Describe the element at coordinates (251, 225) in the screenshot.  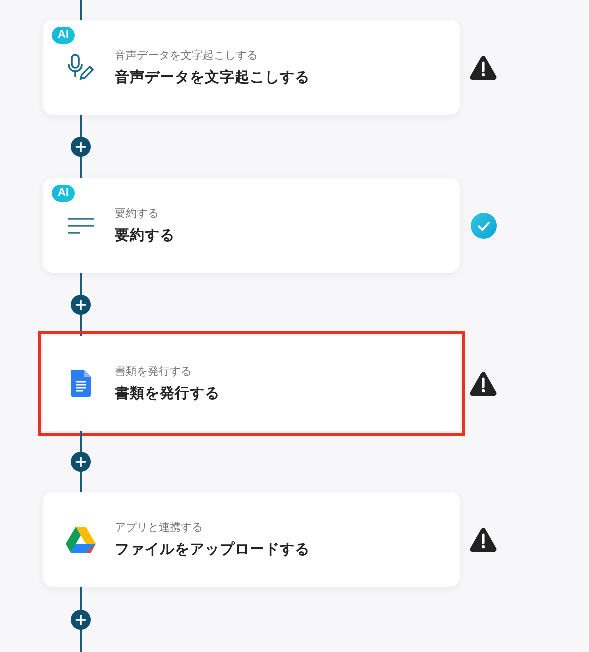
I see `step-card: AI 要約する 要約する` at that location.